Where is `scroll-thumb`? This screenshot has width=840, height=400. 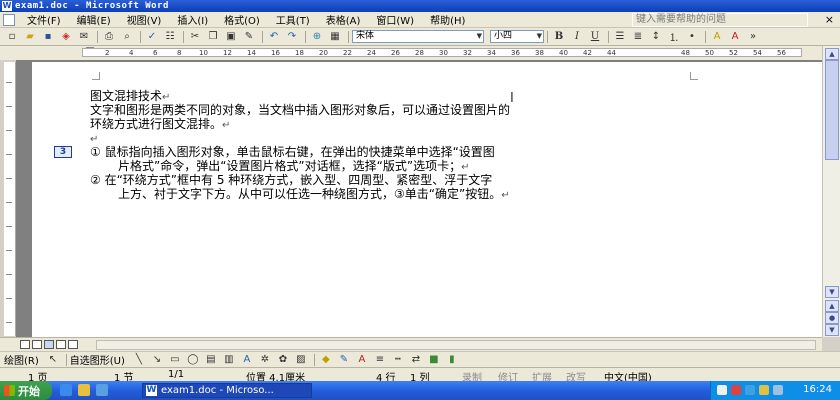
scroll-thumb is located at coordinates (832, 110).